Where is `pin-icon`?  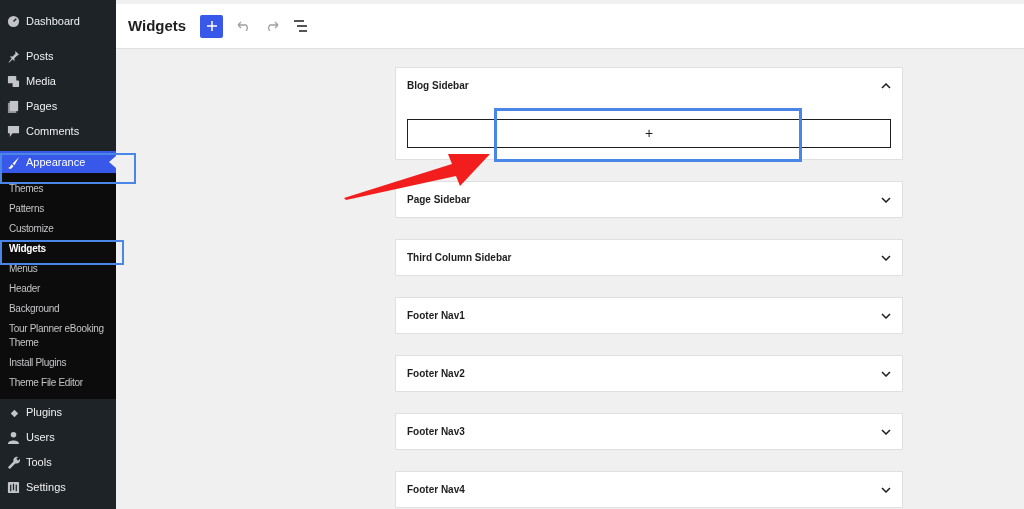
pin-icon is located at coordinates (13, 56).